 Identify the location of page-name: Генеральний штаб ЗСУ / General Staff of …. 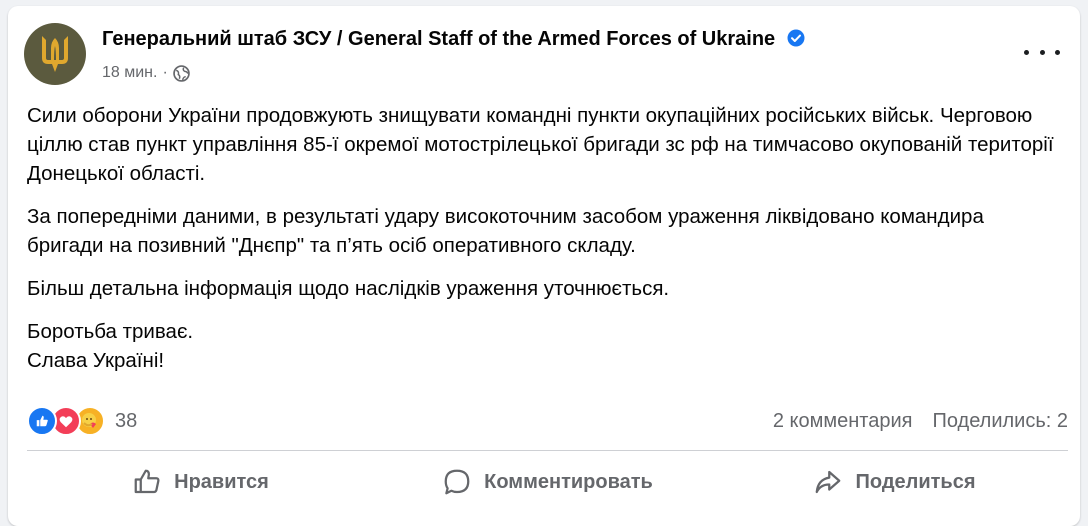
(453, 39).